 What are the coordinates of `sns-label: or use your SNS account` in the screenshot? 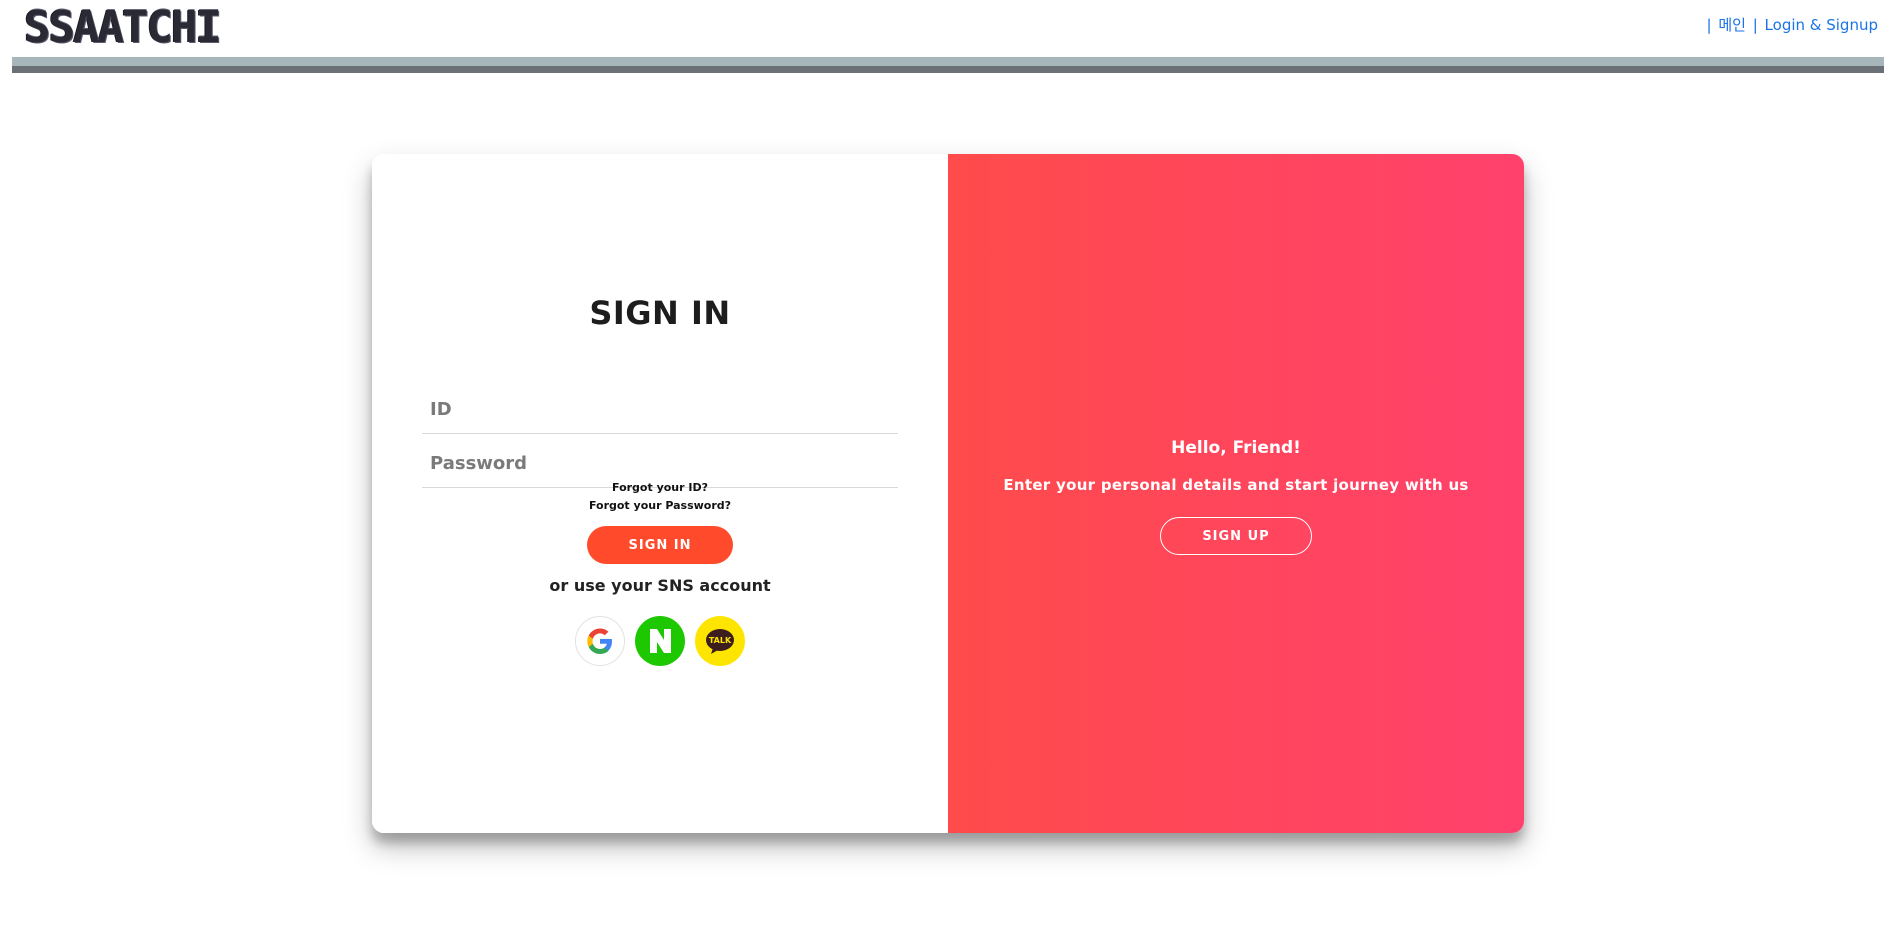 It's located at (660, 585).